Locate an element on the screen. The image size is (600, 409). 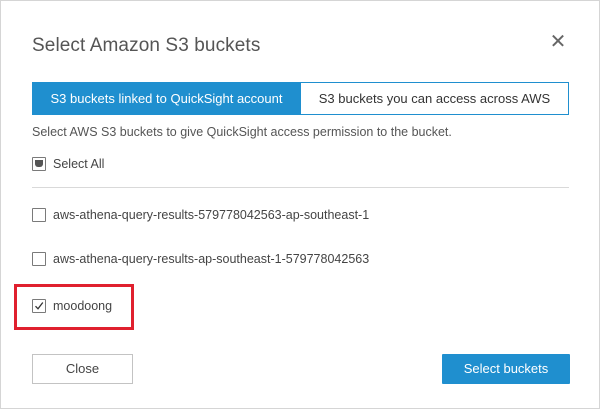
dialog-title: Select Amazon S3 buckets is located at coordinates (146, 45).